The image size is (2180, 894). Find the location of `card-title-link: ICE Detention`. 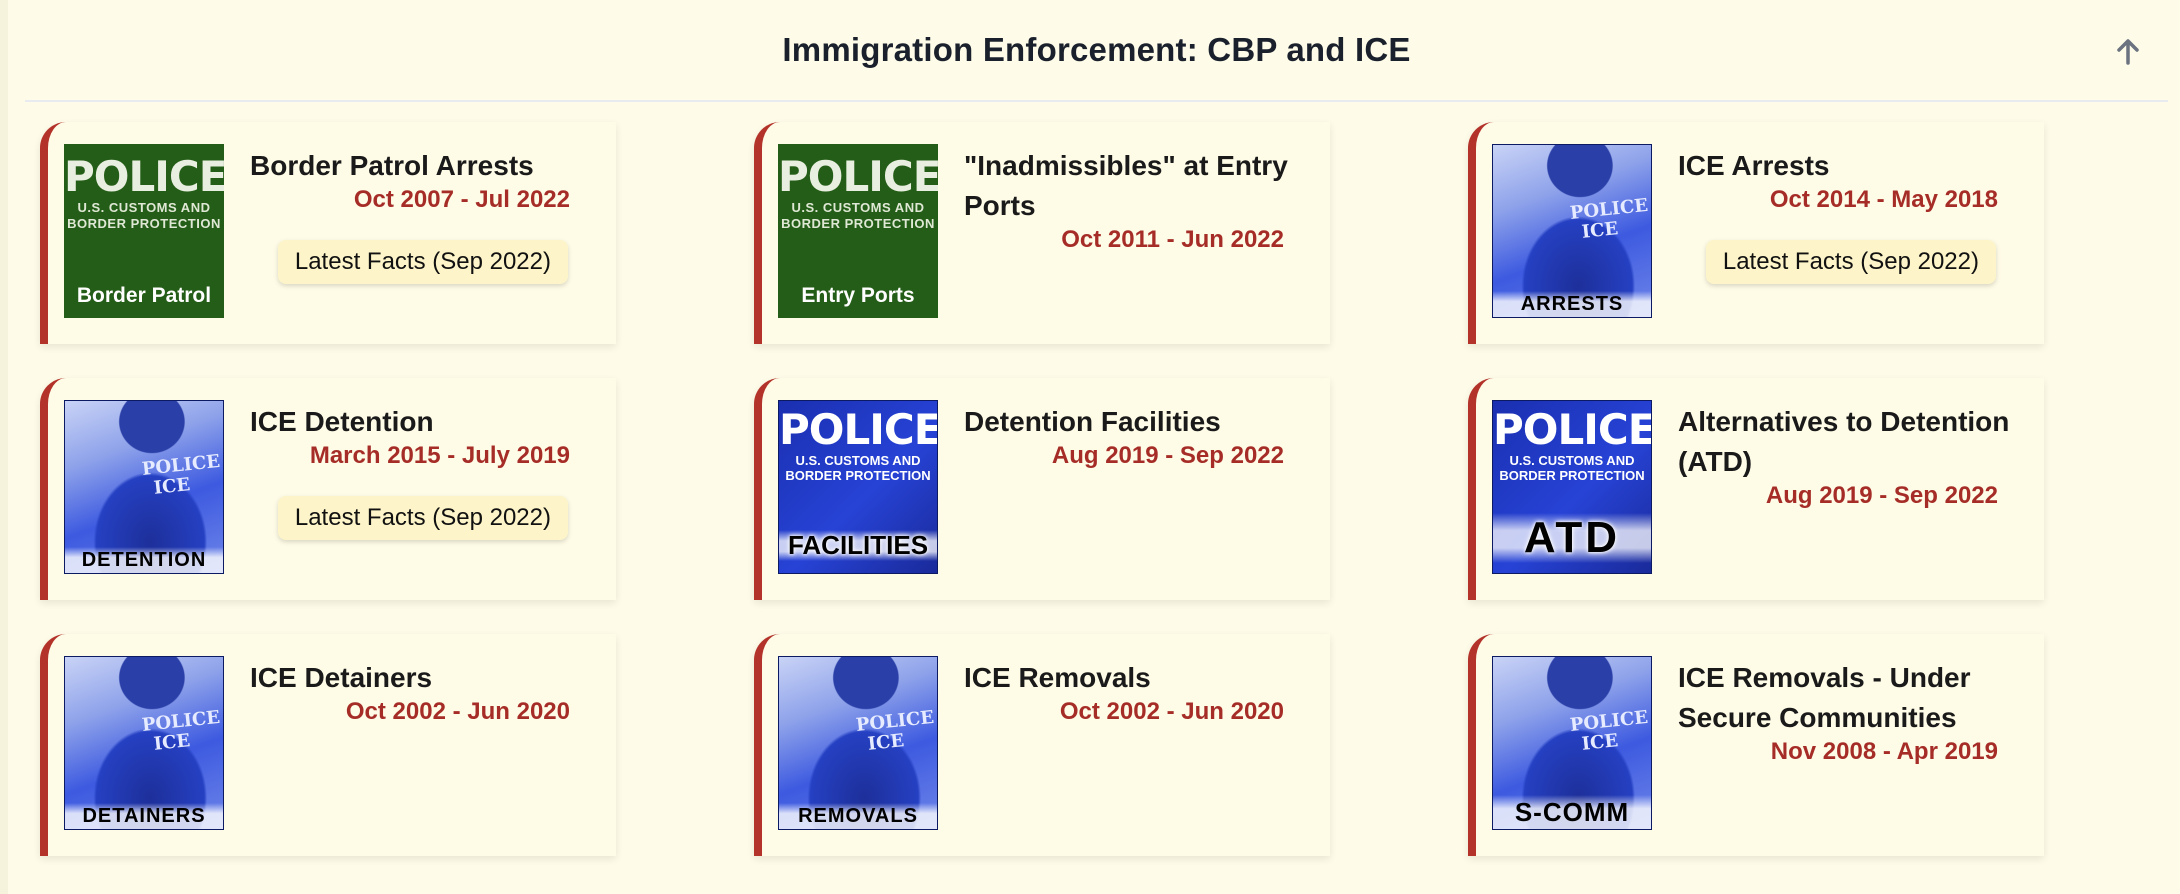

card-title-link: ICE Detention is located at coordinates (420, 422).